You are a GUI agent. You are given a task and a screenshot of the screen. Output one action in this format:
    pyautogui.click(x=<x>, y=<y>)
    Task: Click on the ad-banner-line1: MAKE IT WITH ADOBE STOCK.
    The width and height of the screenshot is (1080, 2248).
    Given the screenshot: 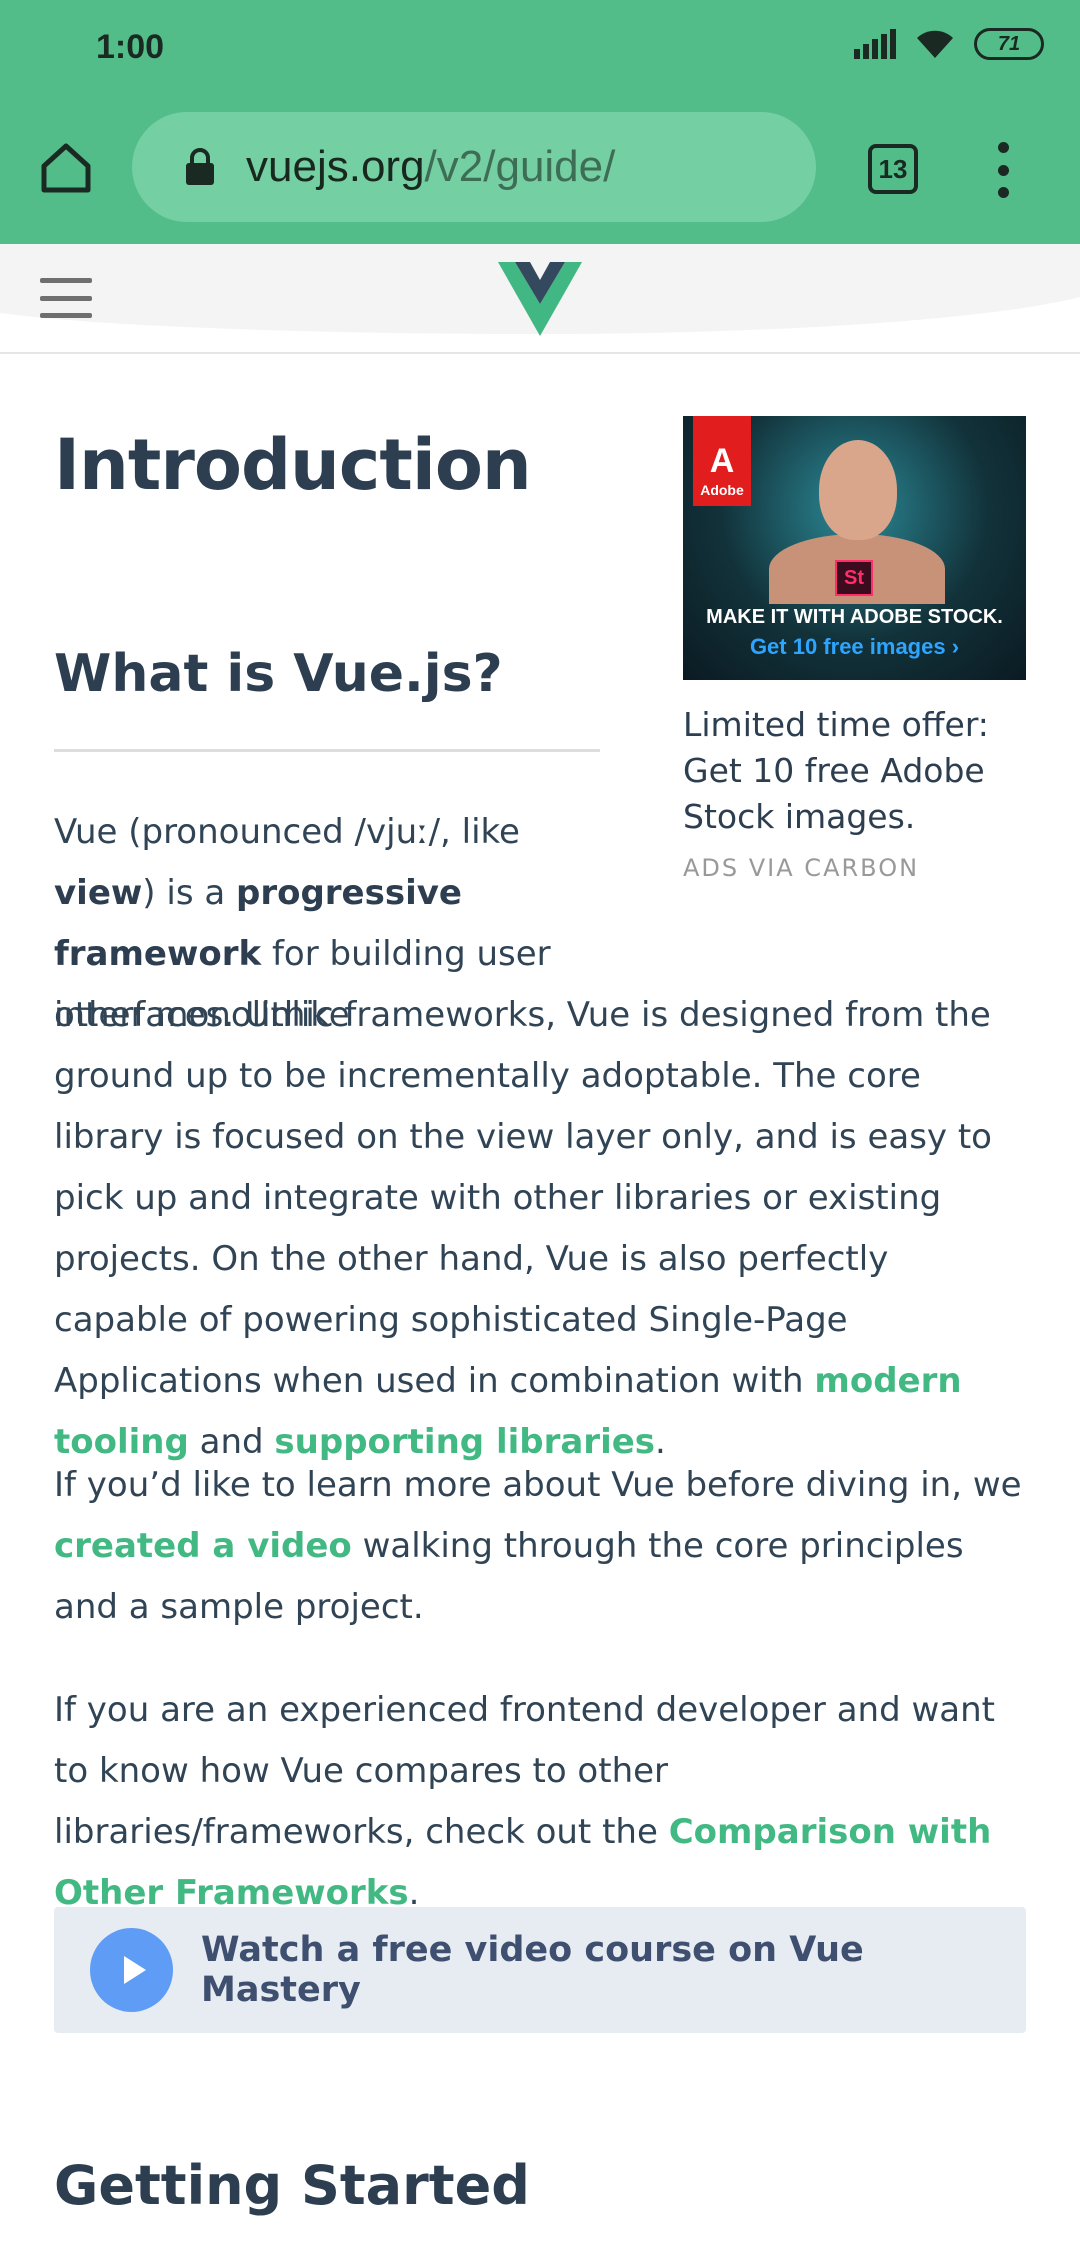 What is the action you would take?
    pyautogui.click(x=854, y=617)
    